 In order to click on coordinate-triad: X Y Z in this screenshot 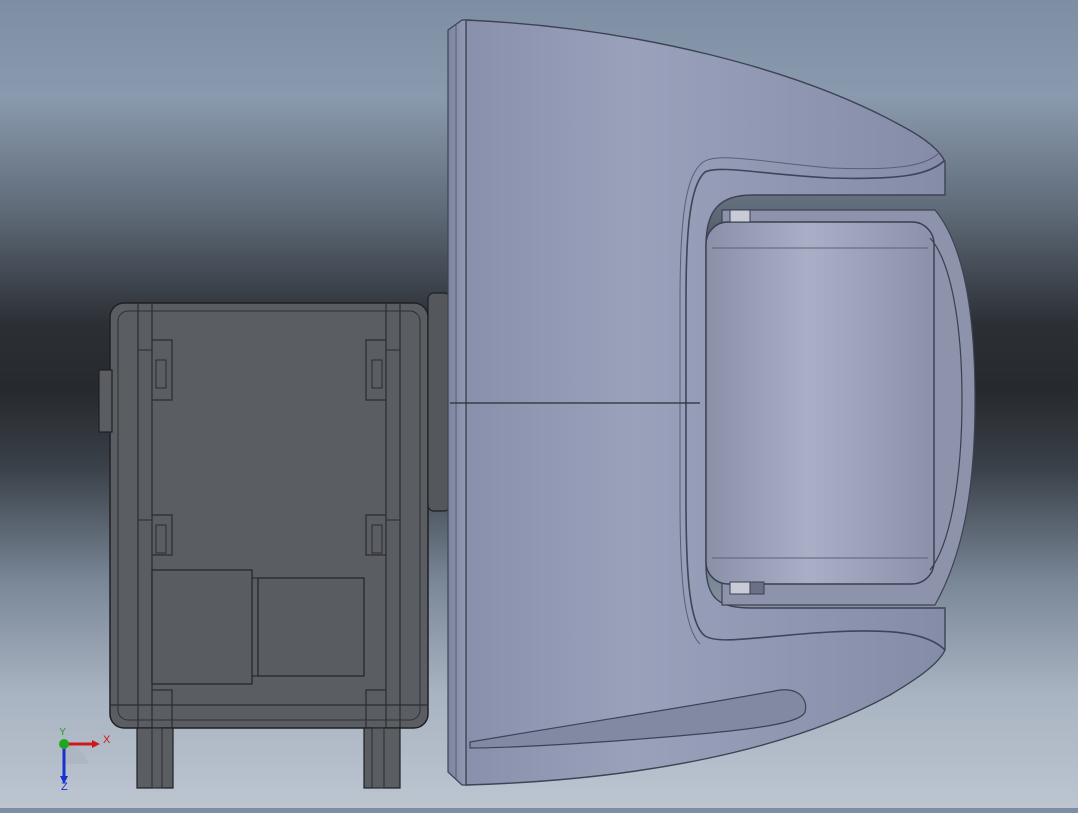, I will do `click(84, 759)`.